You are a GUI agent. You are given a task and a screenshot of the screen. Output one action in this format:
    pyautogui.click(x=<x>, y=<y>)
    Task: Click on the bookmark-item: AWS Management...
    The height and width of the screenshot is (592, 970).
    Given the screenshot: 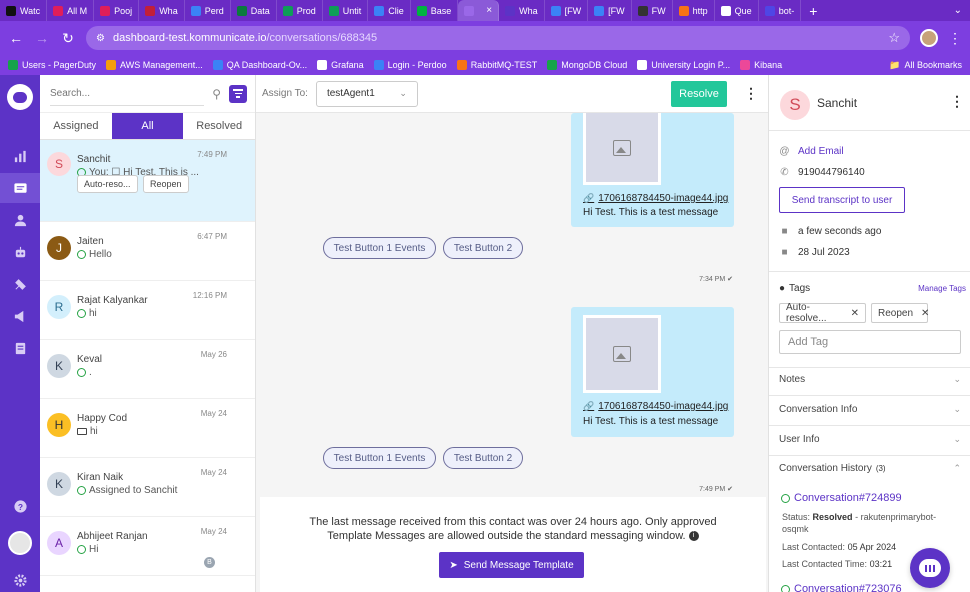 What is the action you would take?
    pyautogui.click(x=154, y=65)
    